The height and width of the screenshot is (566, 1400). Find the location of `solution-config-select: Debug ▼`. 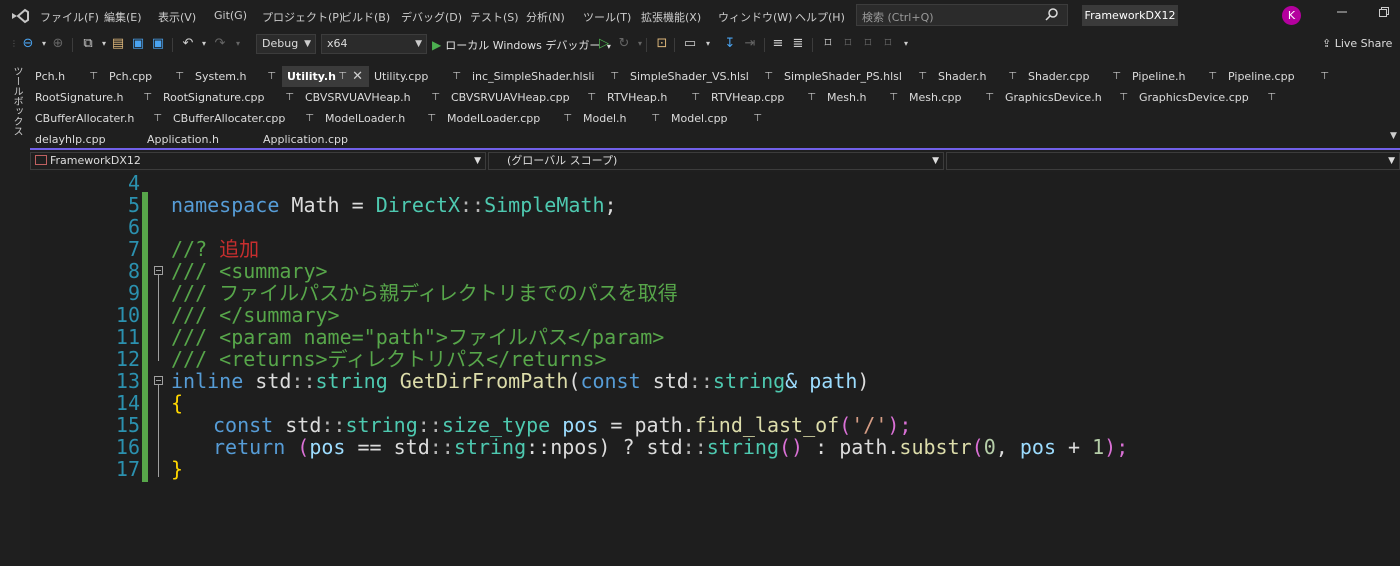

solution-config-select: Debug ▼ is located at coordinates (286, 44).